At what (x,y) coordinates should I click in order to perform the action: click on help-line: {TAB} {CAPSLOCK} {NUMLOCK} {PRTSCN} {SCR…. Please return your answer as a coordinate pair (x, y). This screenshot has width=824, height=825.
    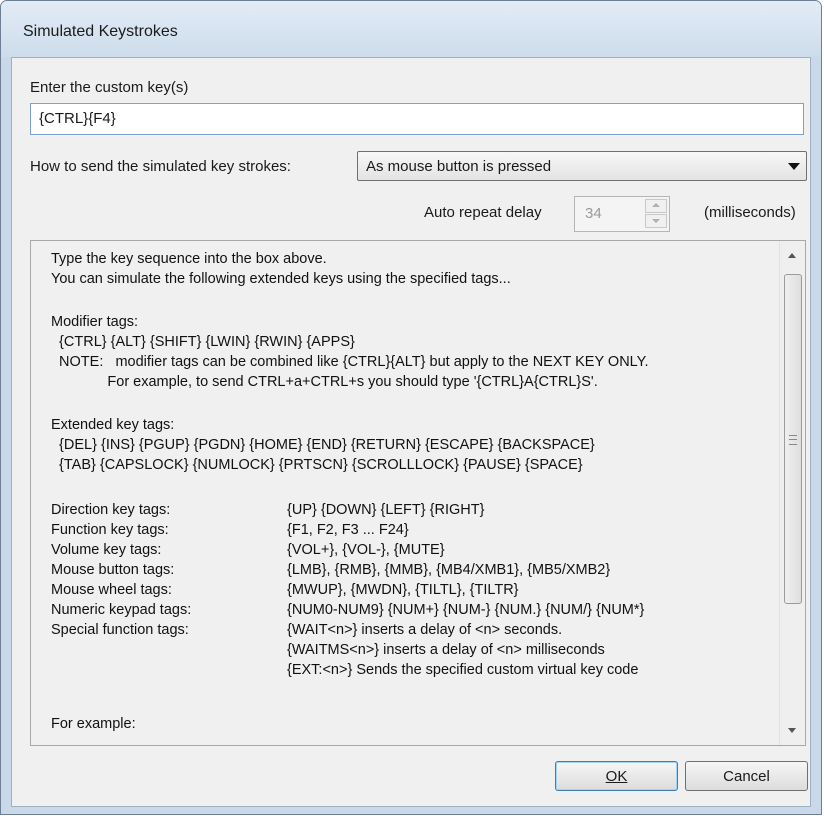
    Looking at the image, I should click on (317, 465).